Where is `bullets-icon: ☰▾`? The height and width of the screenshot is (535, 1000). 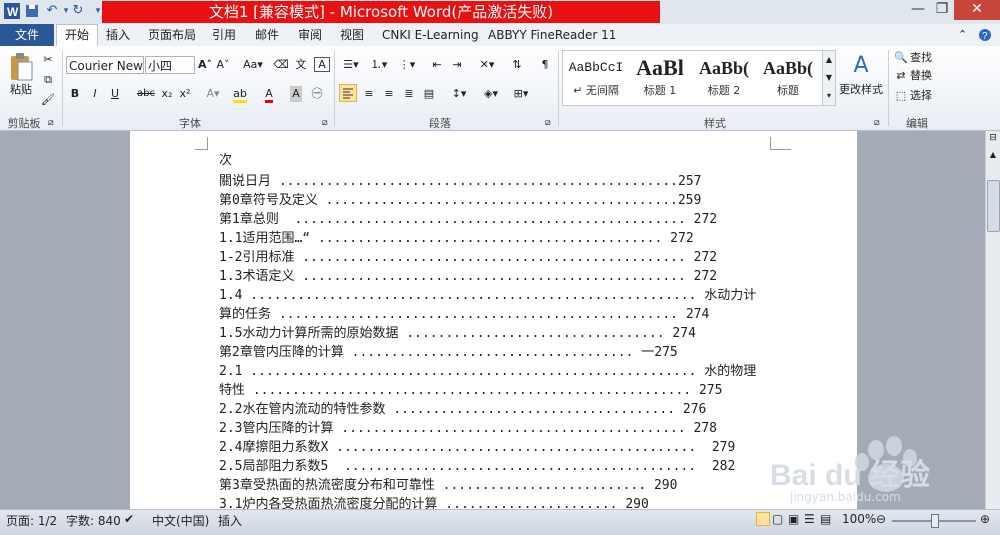 bullets-icon: ☰▾ is located at coordinates (351, 65).